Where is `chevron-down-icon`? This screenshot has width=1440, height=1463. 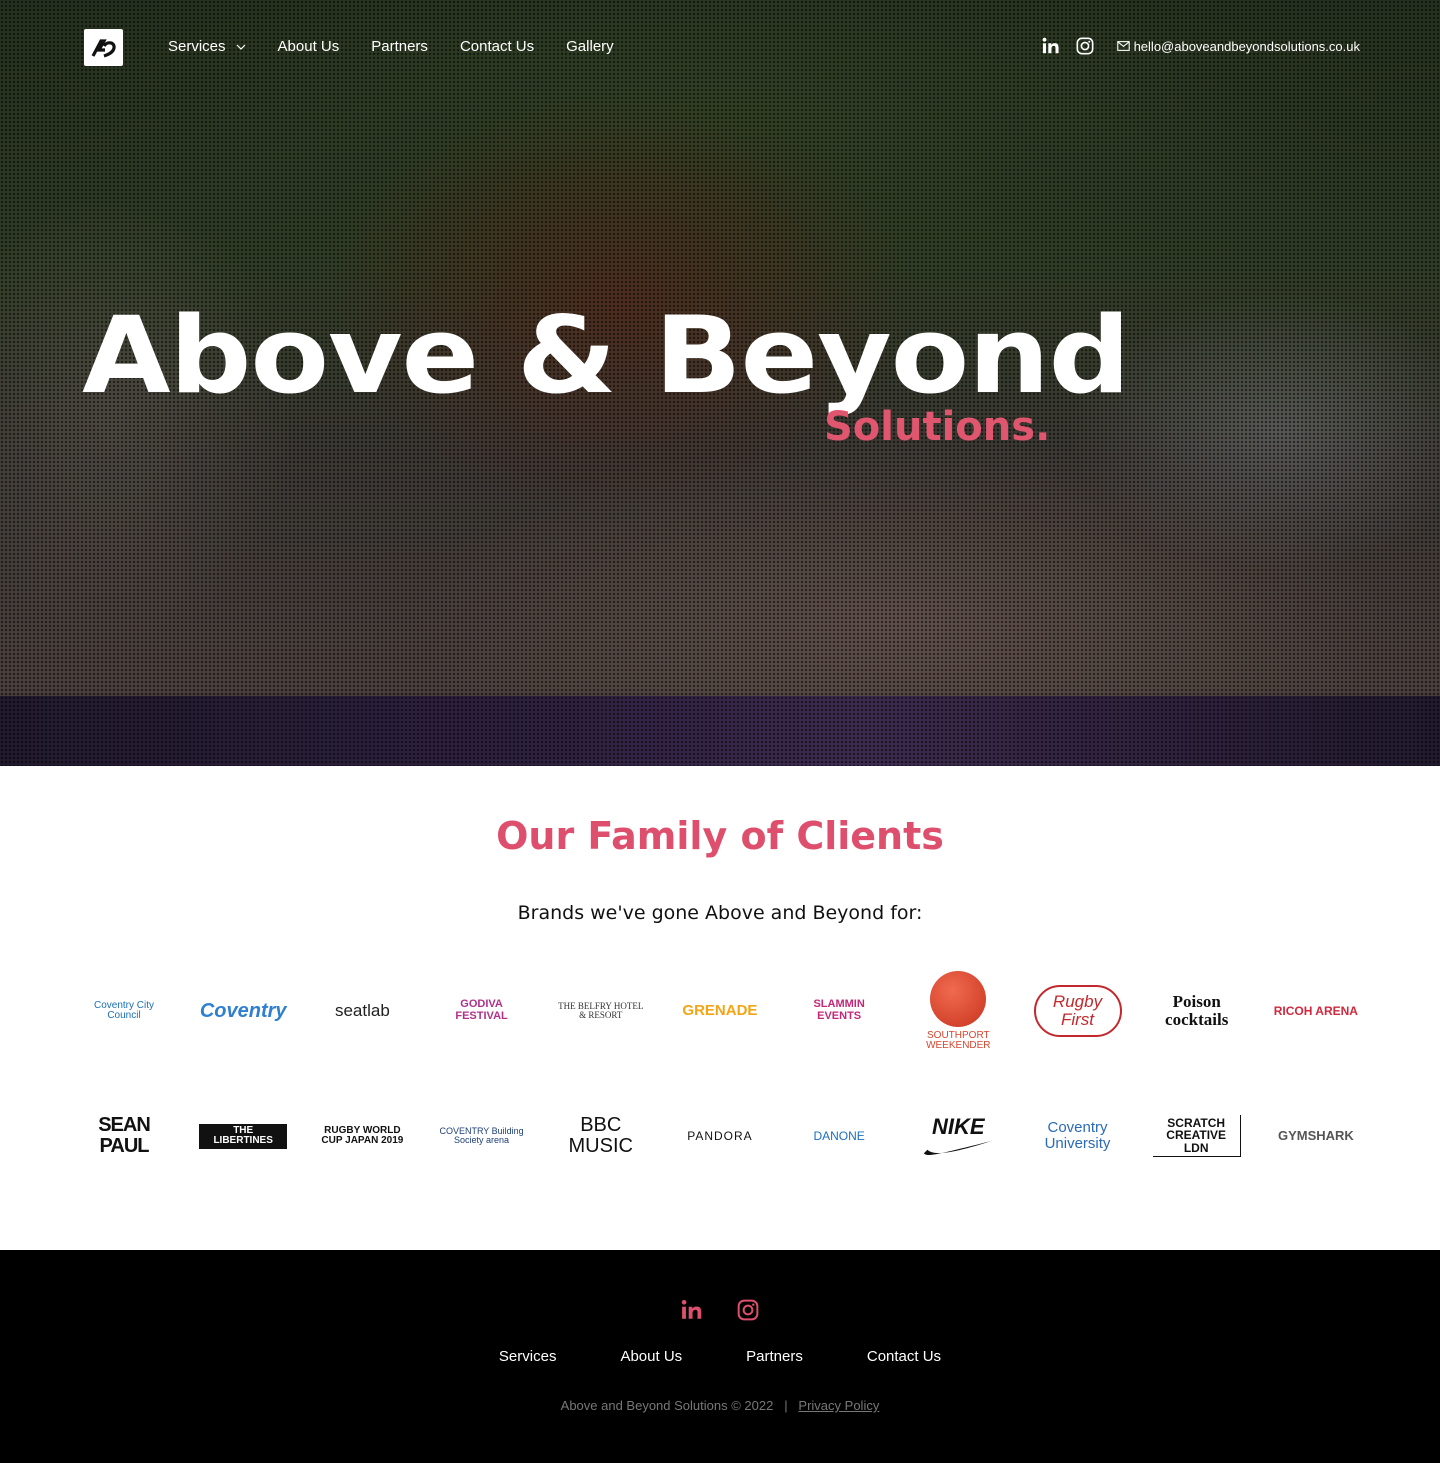
chevron-down-icon is located at coordinates (240, 47).